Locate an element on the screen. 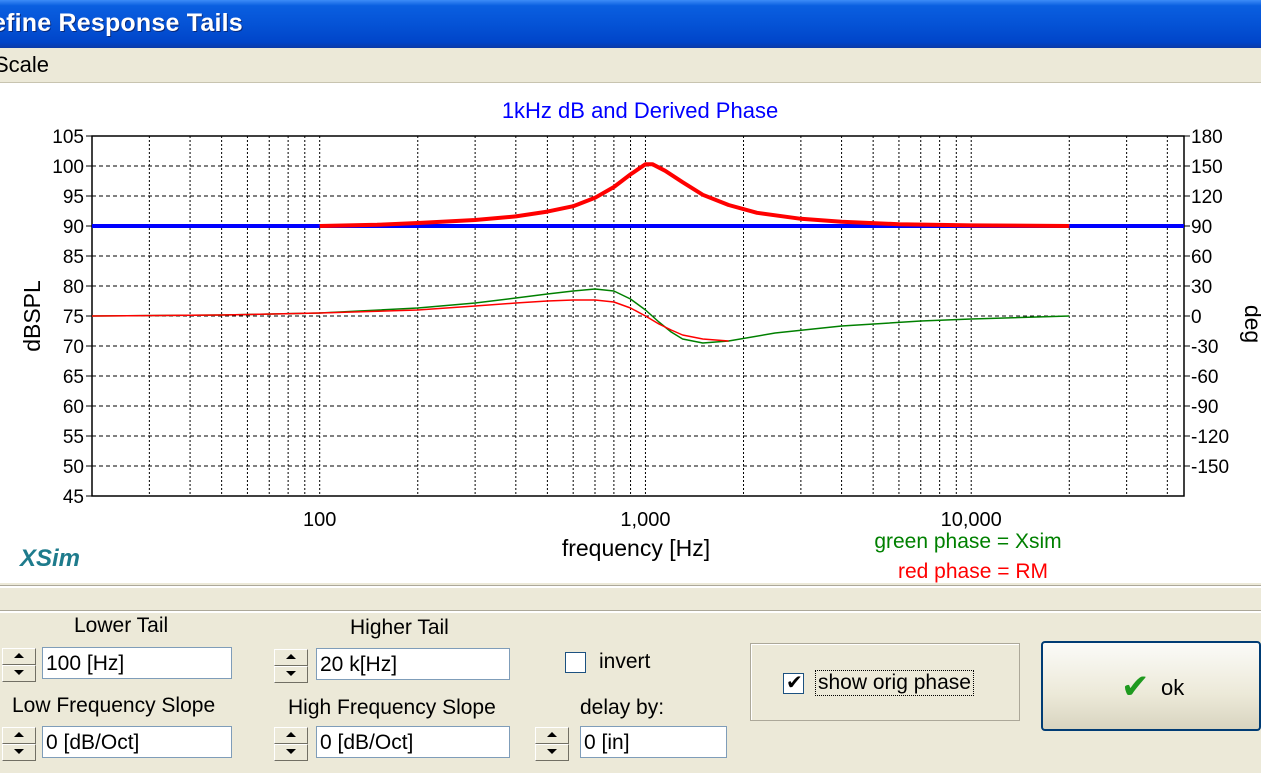  low-slope-spinner is located at coordinates (19, 744).